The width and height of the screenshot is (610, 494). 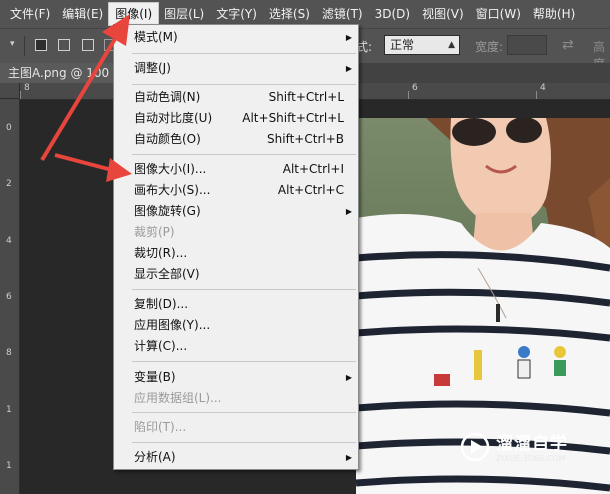 What do you see at coordinates (310, 190) in the screenshot?
I see `menu-item-shortcut: Alt+Ctrl+C` at bounding box center [310, 190].